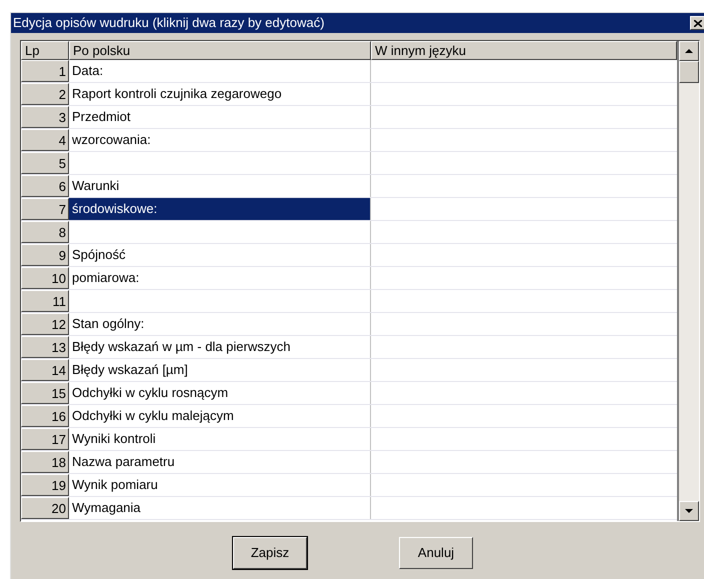 The width and height of the screenshot is (704, 579). Describe the element at coordinates (220, 439) in the screenshot. I see `table-cell: Wyniki kontroli` at that location.